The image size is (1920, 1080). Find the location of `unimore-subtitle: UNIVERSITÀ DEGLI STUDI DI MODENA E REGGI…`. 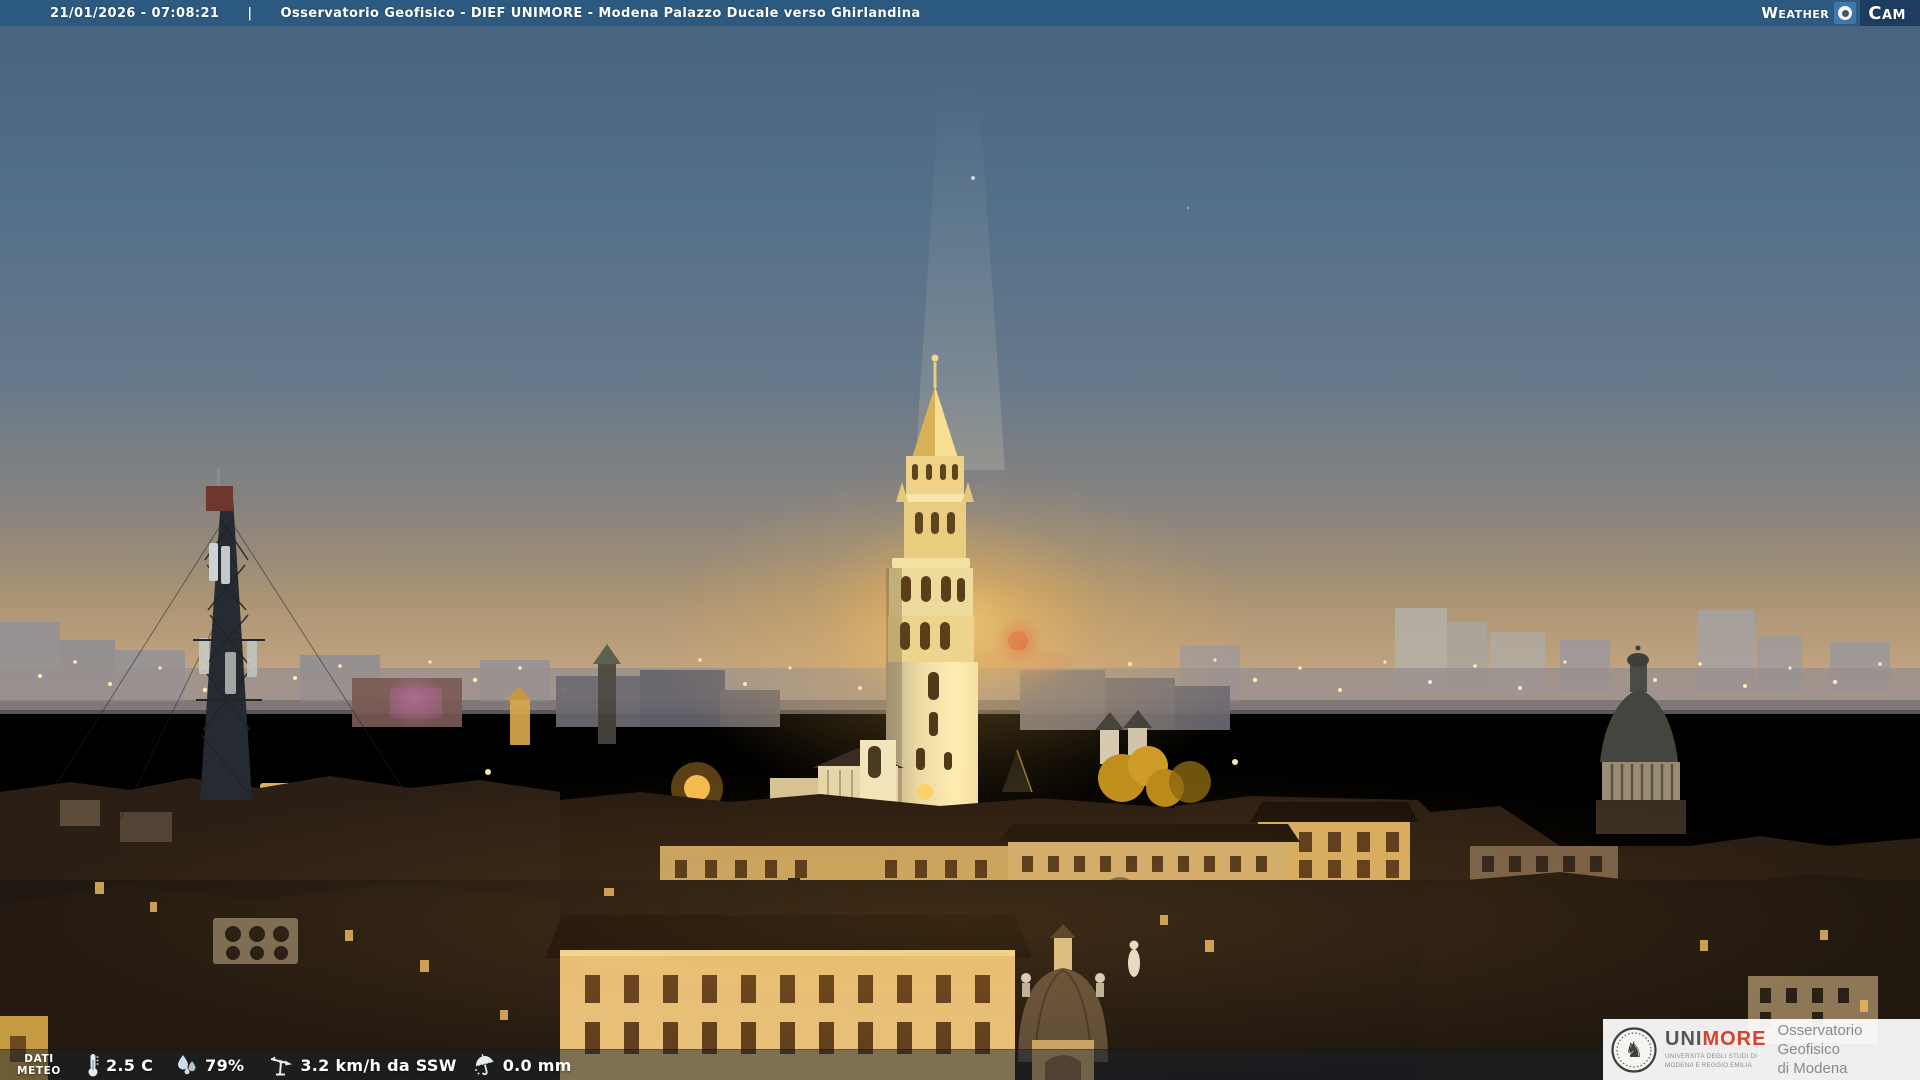

unimore-subtitle: UNIVERSITÀ DEGLI STUDI DI MODENA E REGGI… is located at coordinates (1711, 1061).